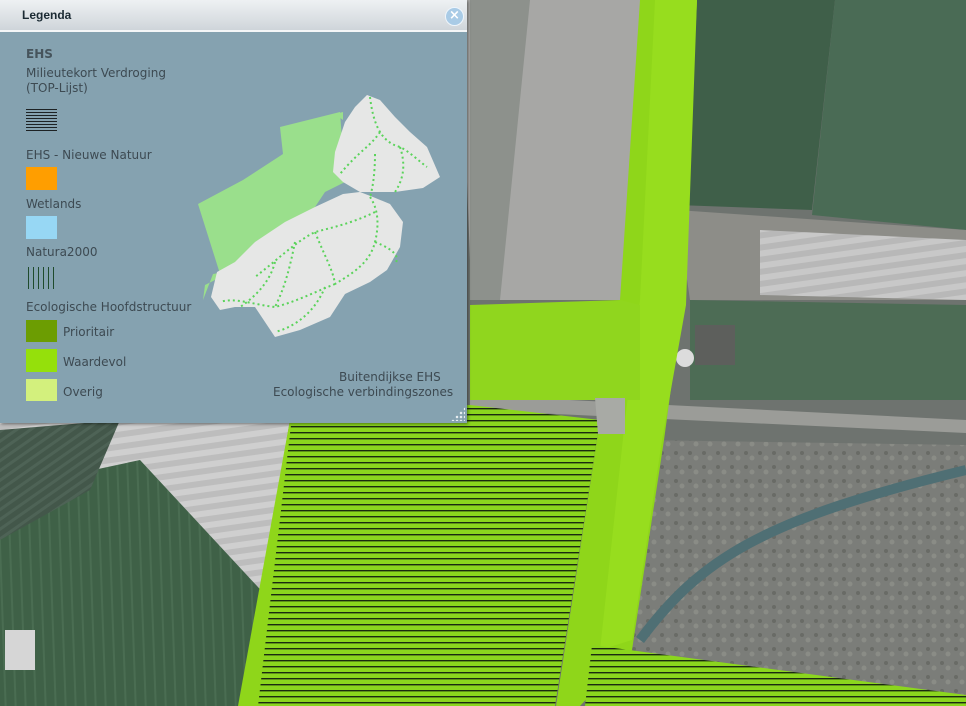 The width and height of the screenshot is (966, 706). I want to click on plowed-field, so click(863, 265).